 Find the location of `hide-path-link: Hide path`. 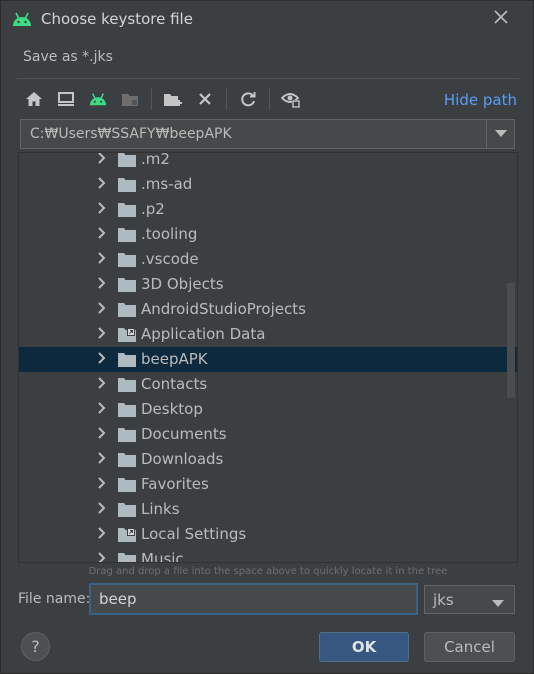

hide-path-link: Hide path is located at coordinates (480, 100).